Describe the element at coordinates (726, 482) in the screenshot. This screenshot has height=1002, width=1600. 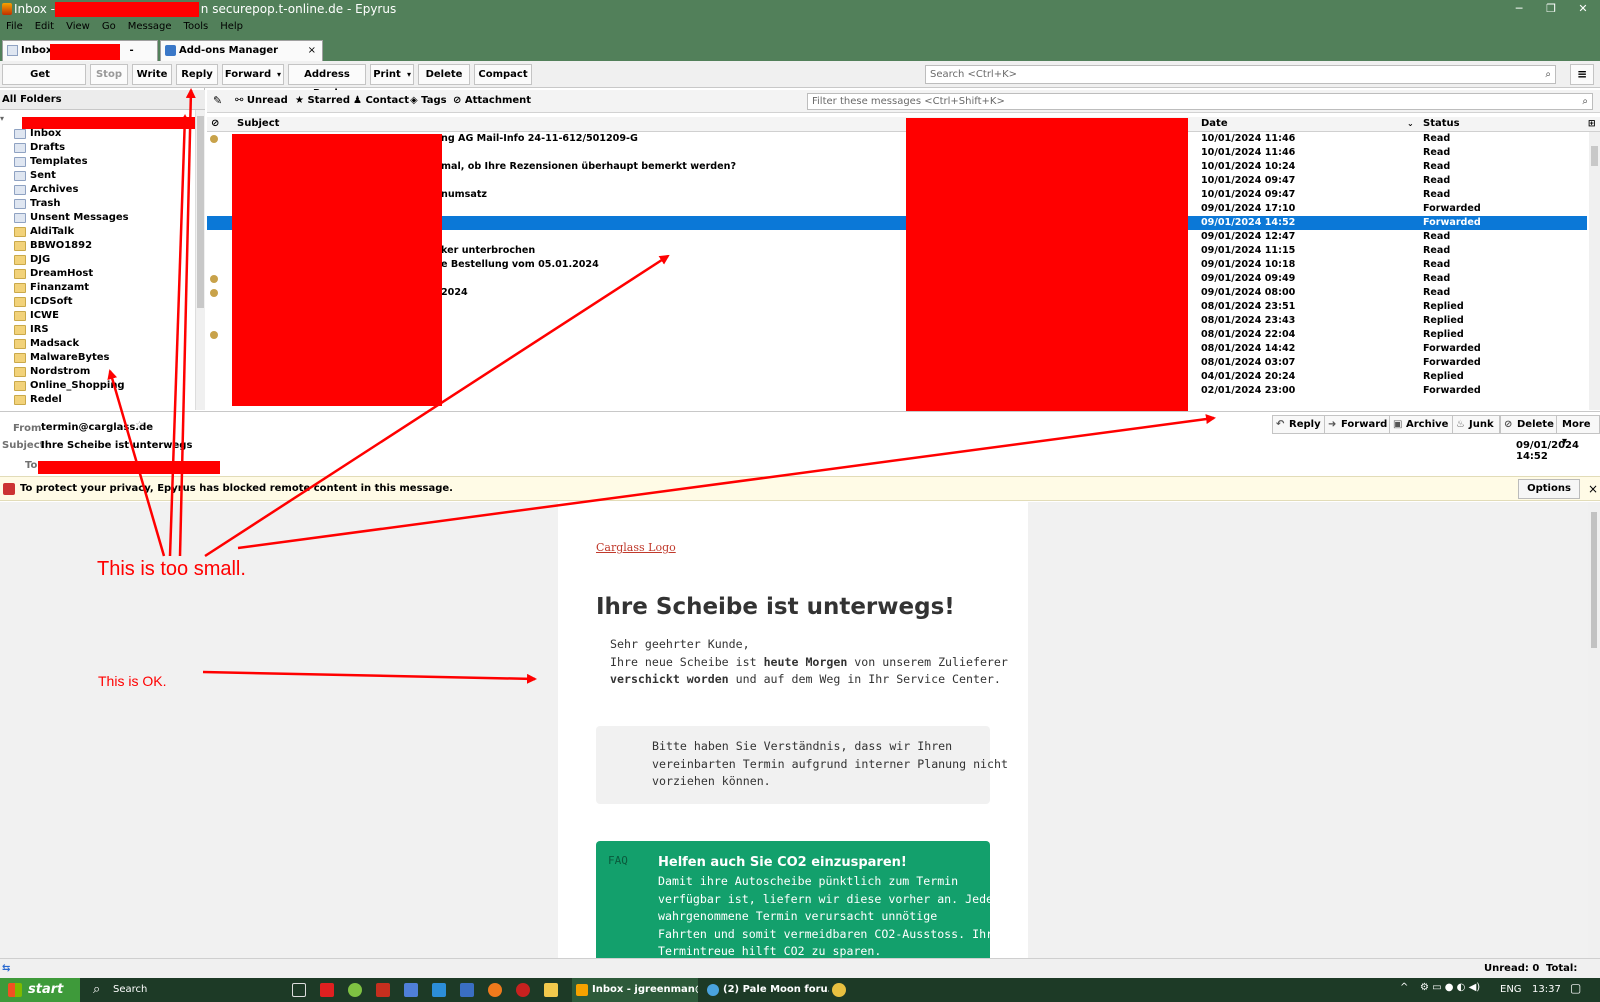
I see `arrow-to-header-buttons` at that location.